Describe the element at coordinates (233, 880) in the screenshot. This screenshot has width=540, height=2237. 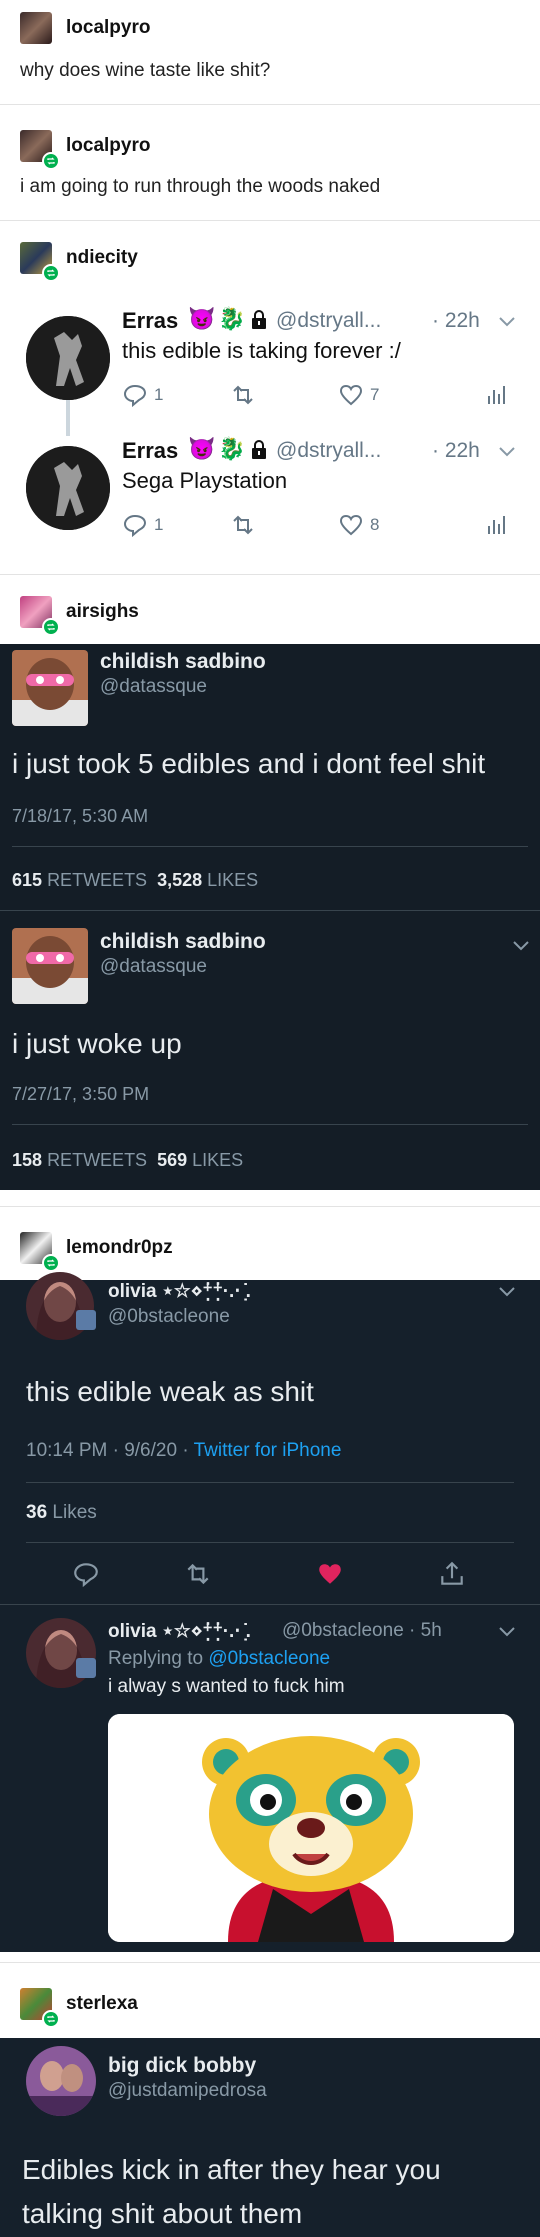
I see `likes-label: LIKES` at that location.